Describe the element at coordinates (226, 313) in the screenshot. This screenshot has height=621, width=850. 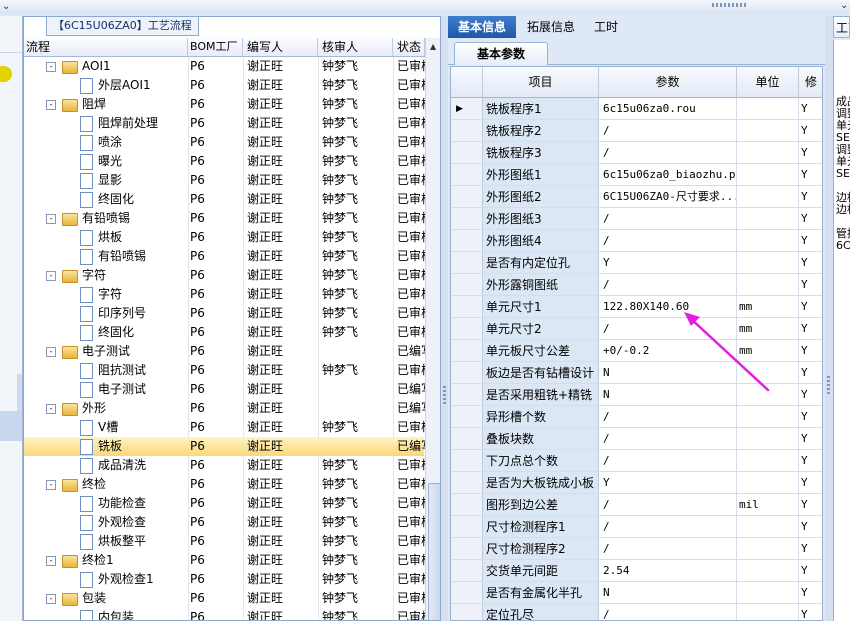
I see `tree-row: 印序列号 P6 谢正旺 钟梦飞 已审核` at that location.